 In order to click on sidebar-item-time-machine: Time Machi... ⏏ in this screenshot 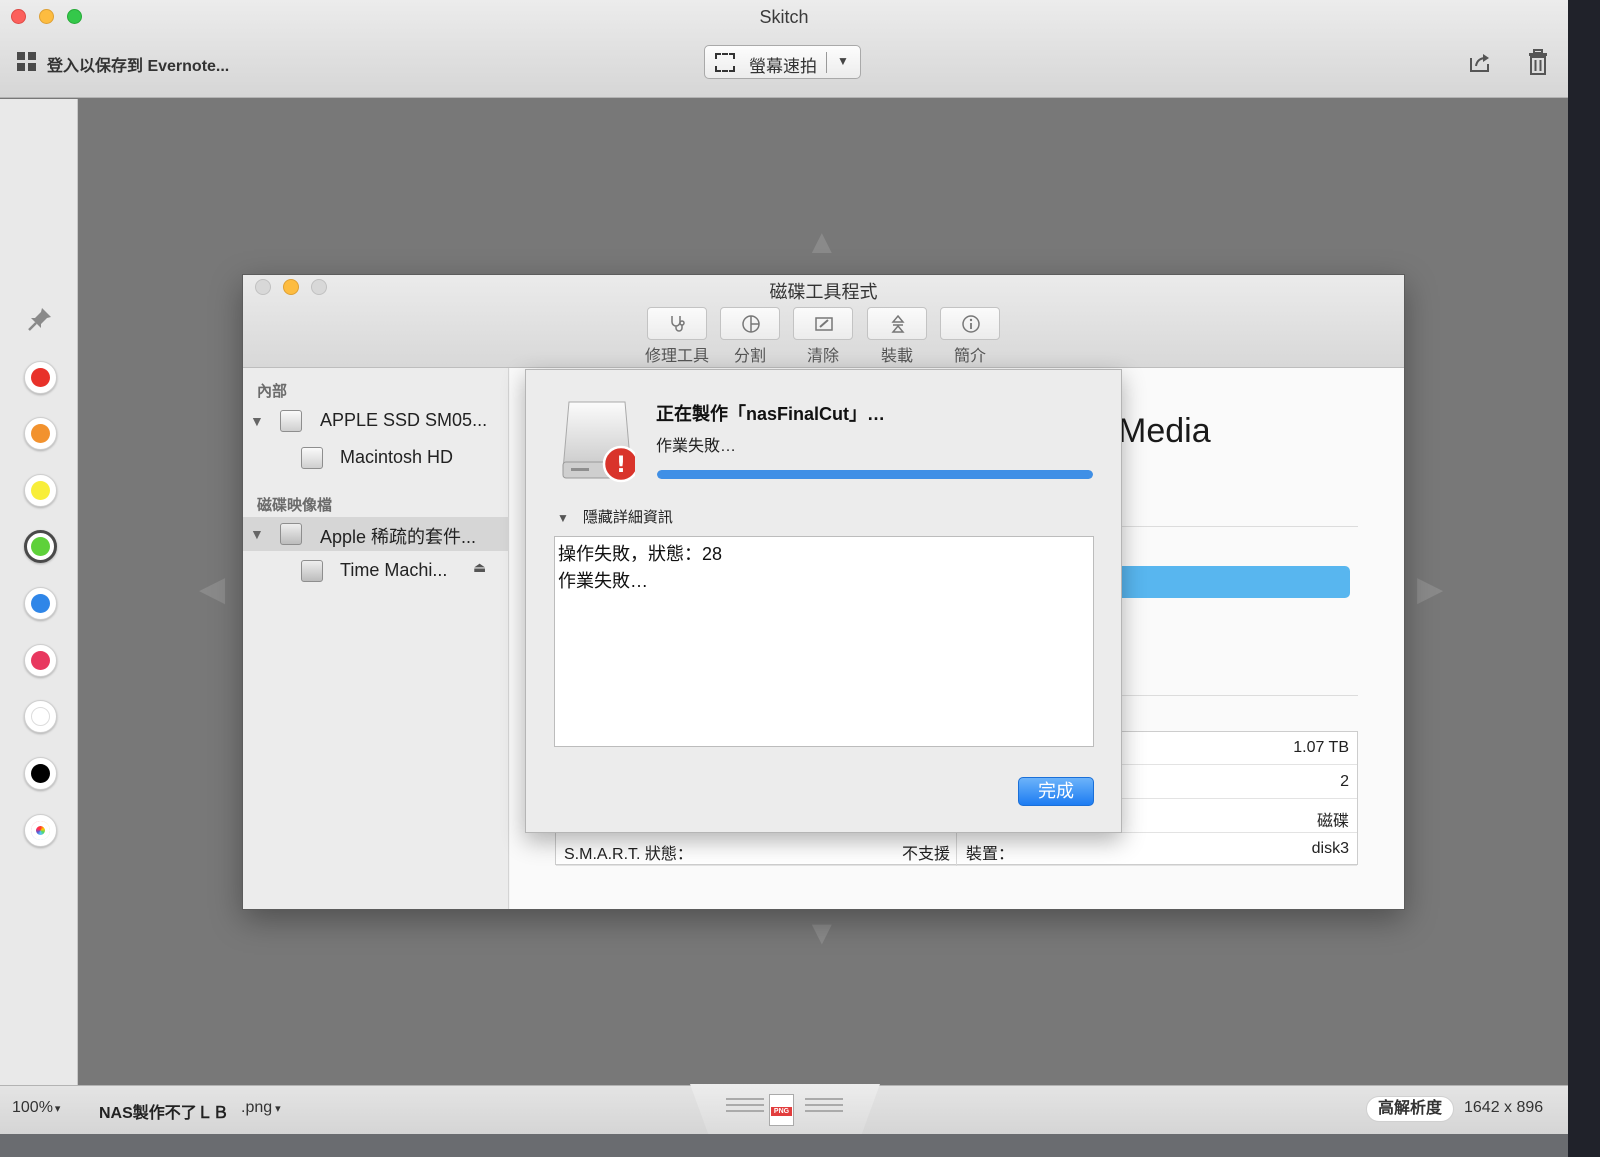, I will do `click(376, 571)`.